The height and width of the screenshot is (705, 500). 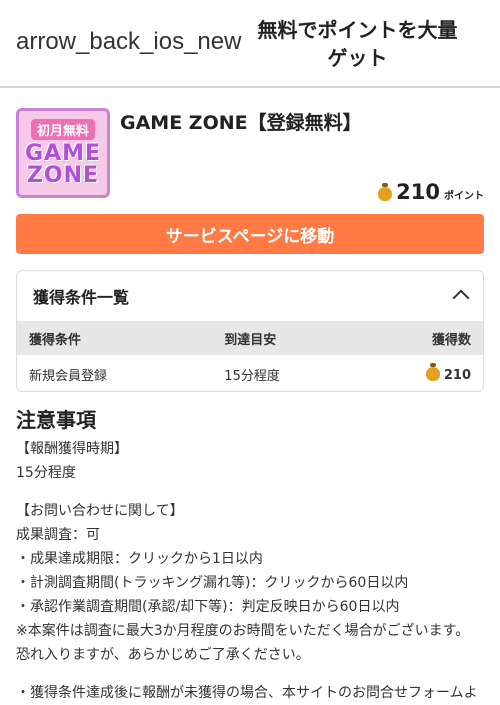 I want to click on service-logo: 初月無料 GAME ZONE, so click(x=63, y=153).